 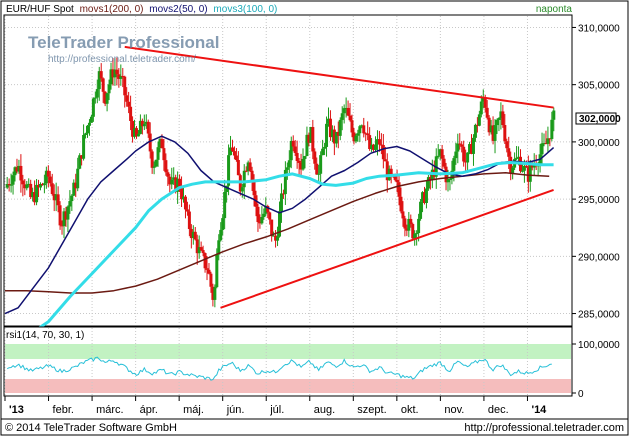 I want to click on price-tick-label: 310,0000, so click(x=599, y=28).